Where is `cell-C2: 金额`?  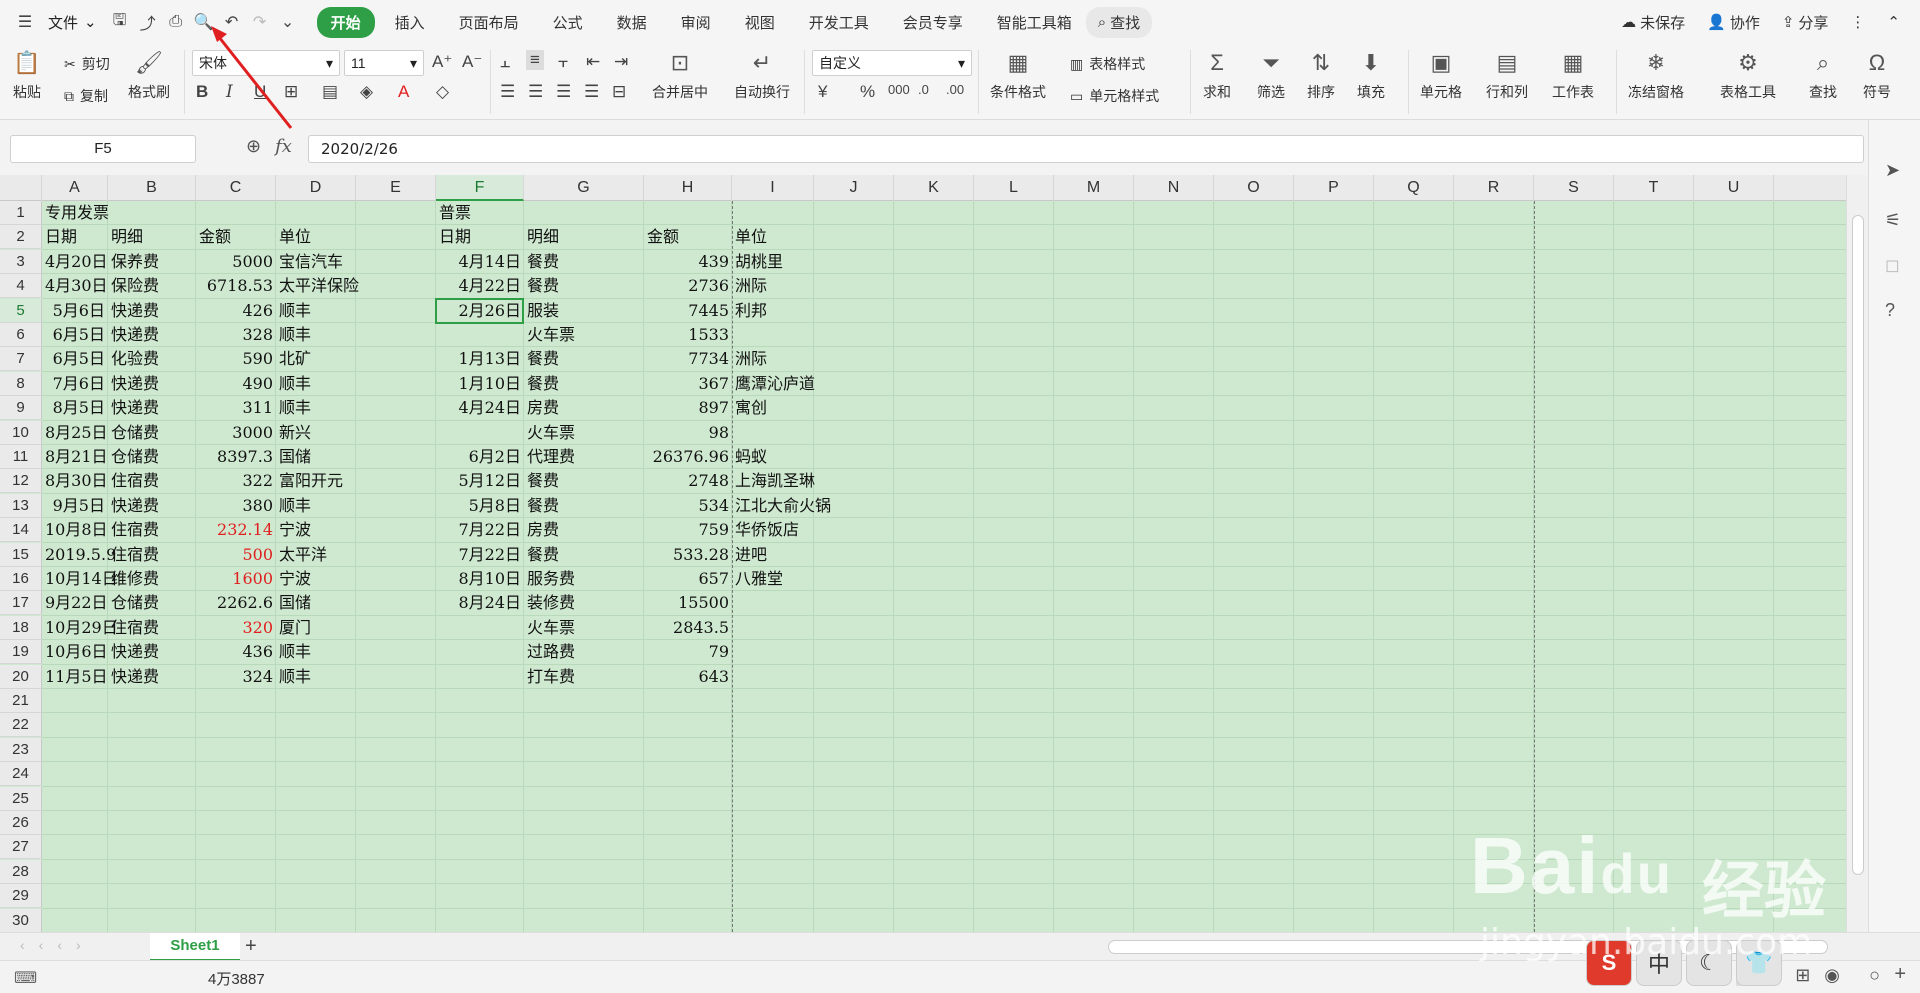
cell-C2: 金额 is located at coordinates (215, 237).